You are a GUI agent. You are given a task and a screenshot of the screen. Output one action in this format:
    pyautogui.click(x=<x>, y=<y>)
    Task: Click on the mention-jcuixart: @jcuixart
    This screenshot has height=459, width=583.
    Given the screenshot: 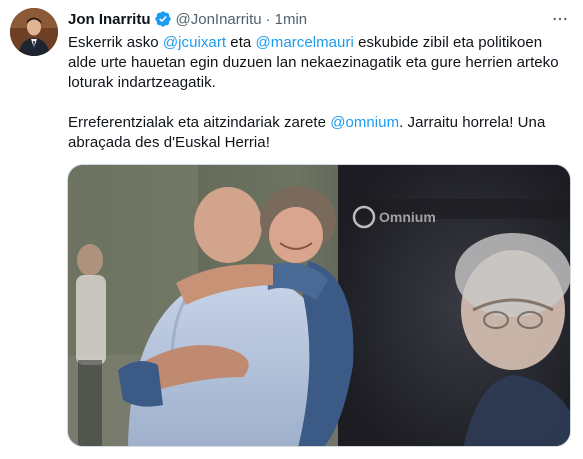 What is the action you would take?
    pyautogui.click(x=194, y=42)
    